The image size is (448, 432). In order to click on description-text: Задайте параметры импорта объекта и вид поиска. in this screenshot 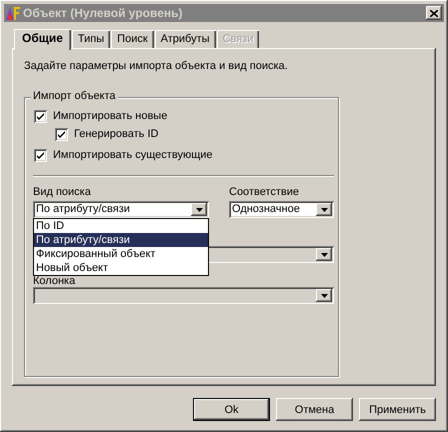, I will do `click(156, 67)`.